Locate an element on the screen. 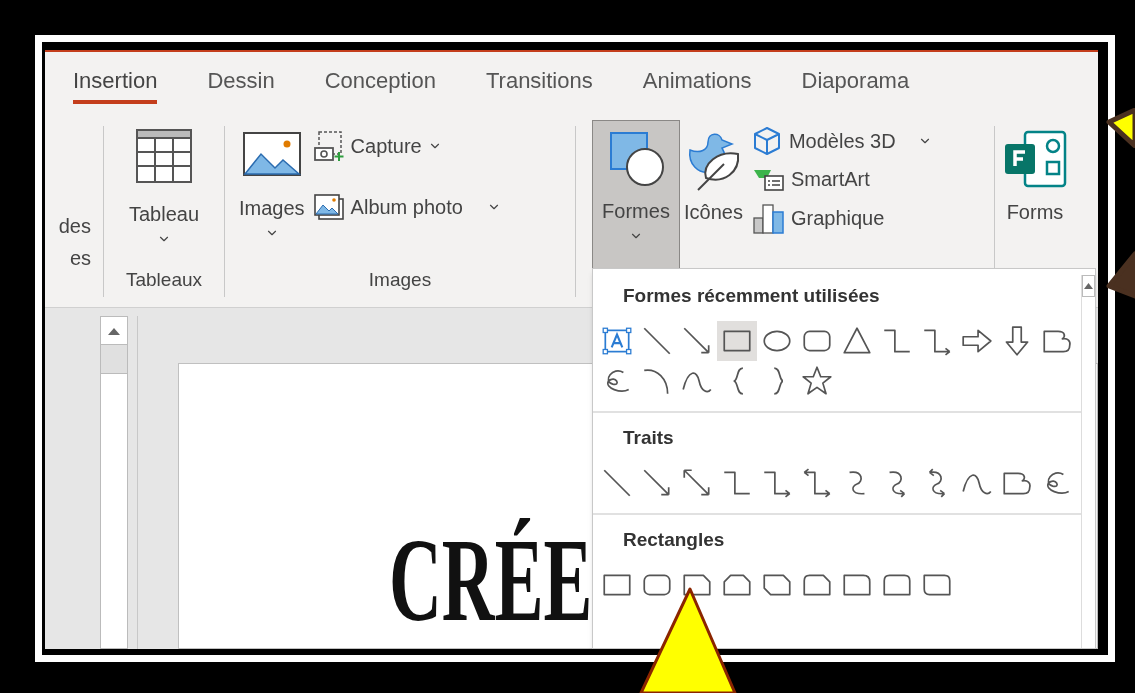 The height and width of the screenshot is (693, 1135). ribbon-tab: Insertion is located at coordinates (115, 87).